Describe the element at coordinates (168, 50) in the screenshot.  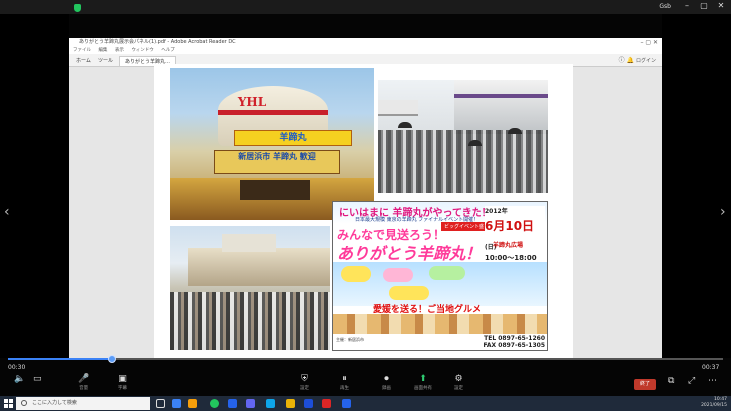
I see `menu-help: ヘルプ` at that location.